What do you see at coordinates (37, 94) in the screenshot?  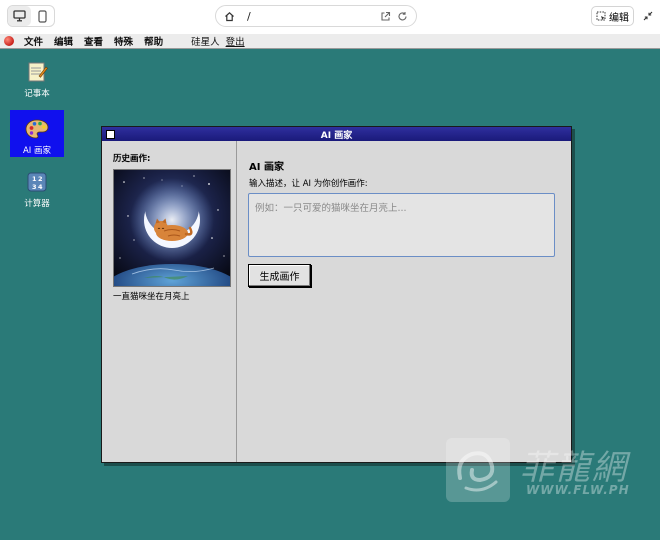 I see `desktop-icon-label: 记事本` at bounding box center [37, 94].